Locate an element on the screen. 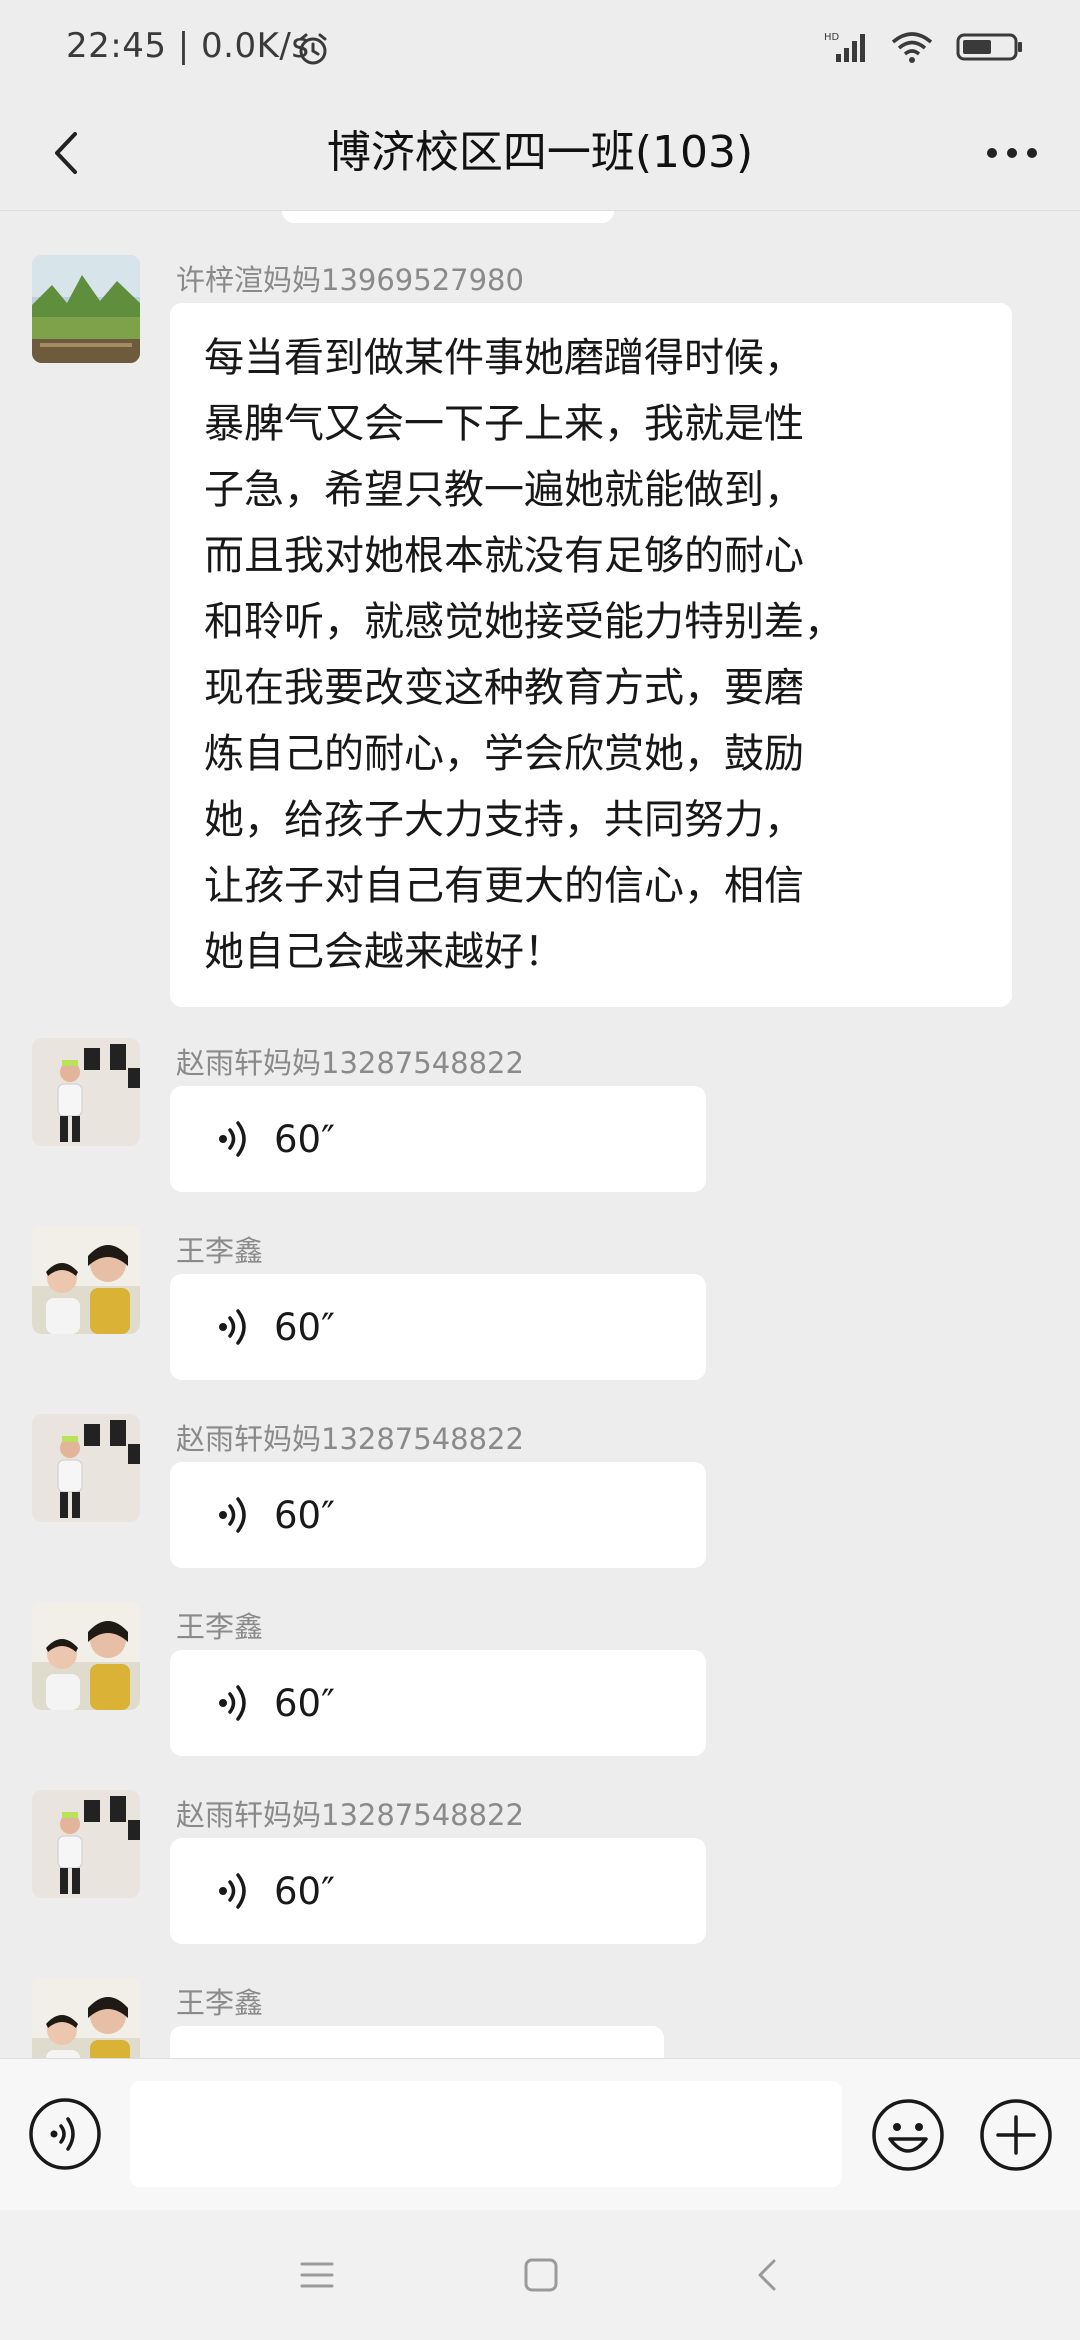  menu-icon is located at coordinates (317, 2275).